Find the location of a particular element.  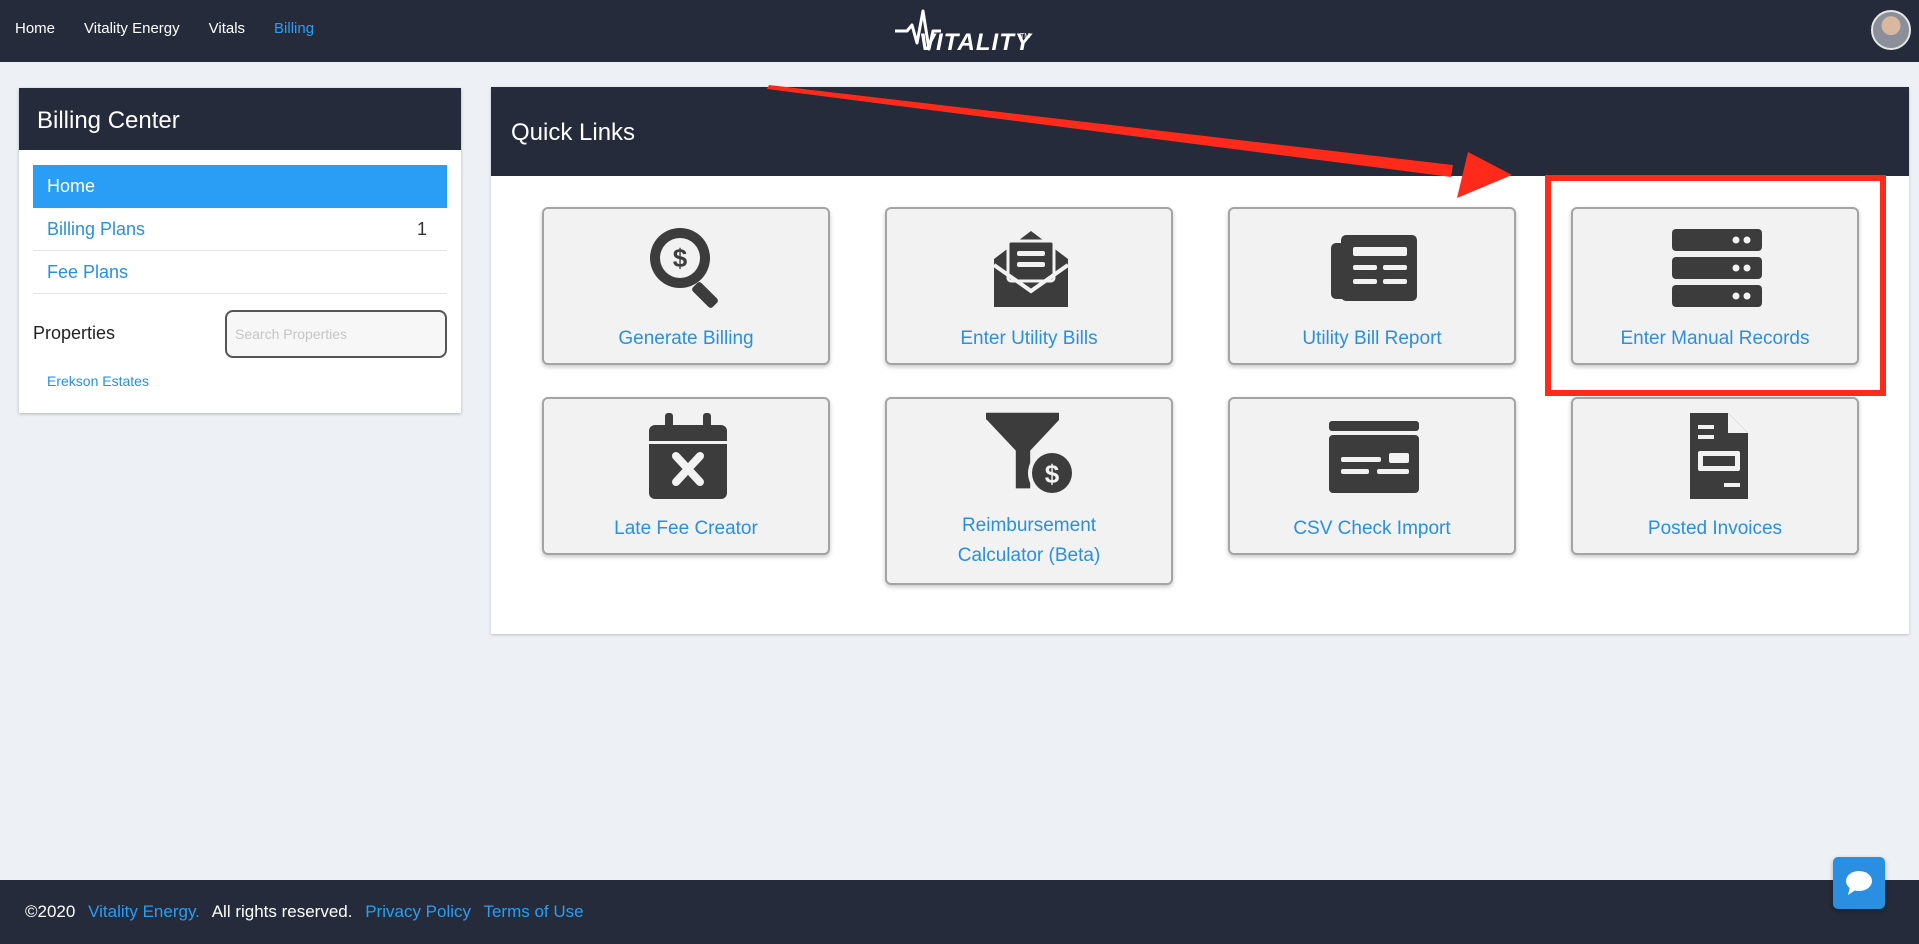

tile-label-line2: Calculator (Beta) is located at coordinates (1029, 555).